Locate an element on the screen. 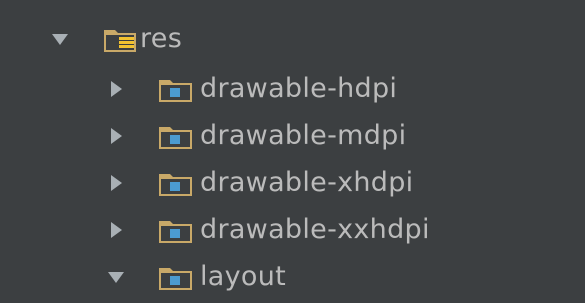 This screenshot has height=303, width=585. resource-folder-icon is located at coordinates (121, 40).